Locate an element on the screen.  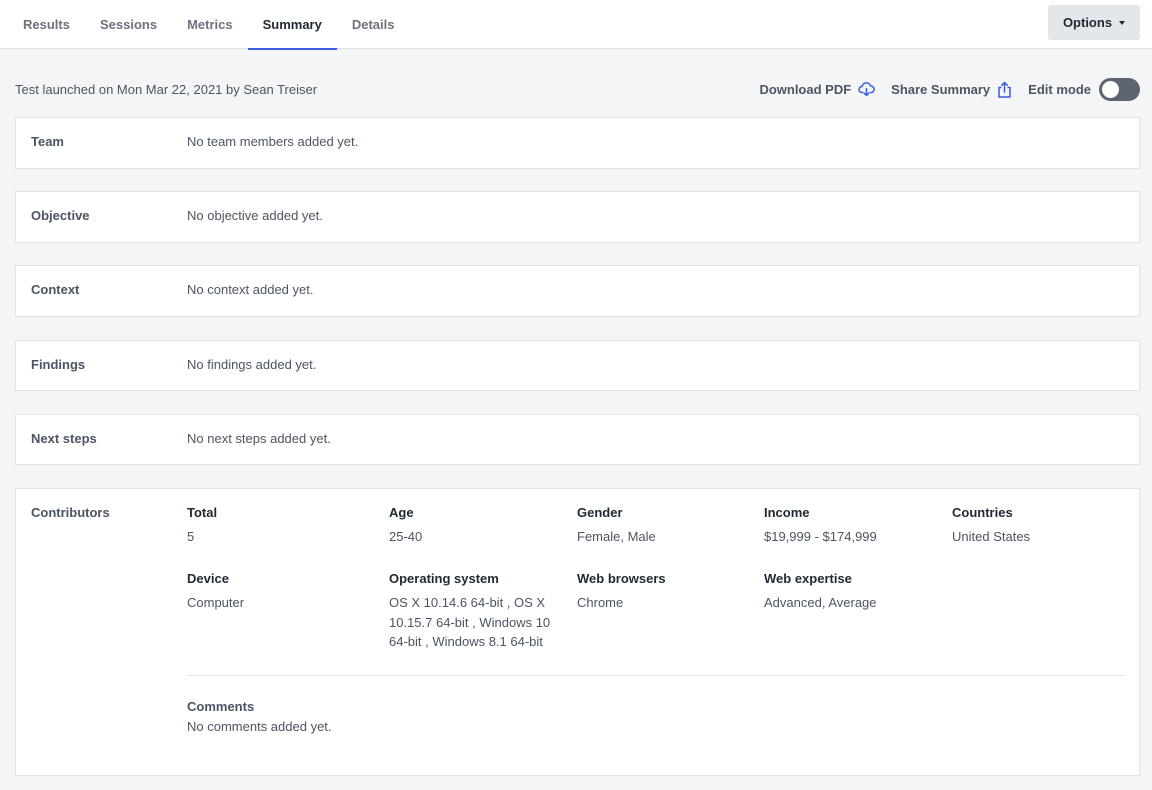
tab-results: Results is located at coordinates (46, 24).